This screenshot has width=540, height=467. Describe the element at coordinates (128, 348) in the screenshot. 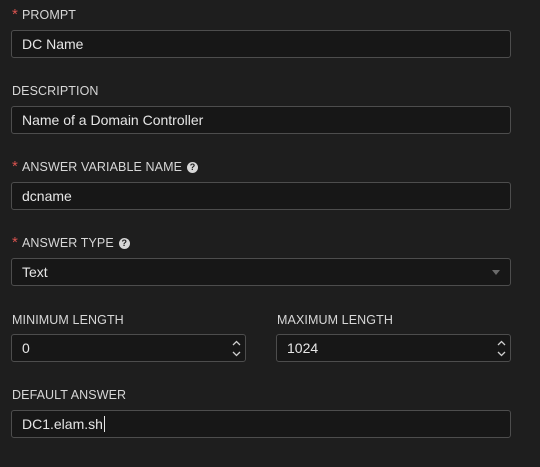

I see `minimum-length-input: 0` at that location.